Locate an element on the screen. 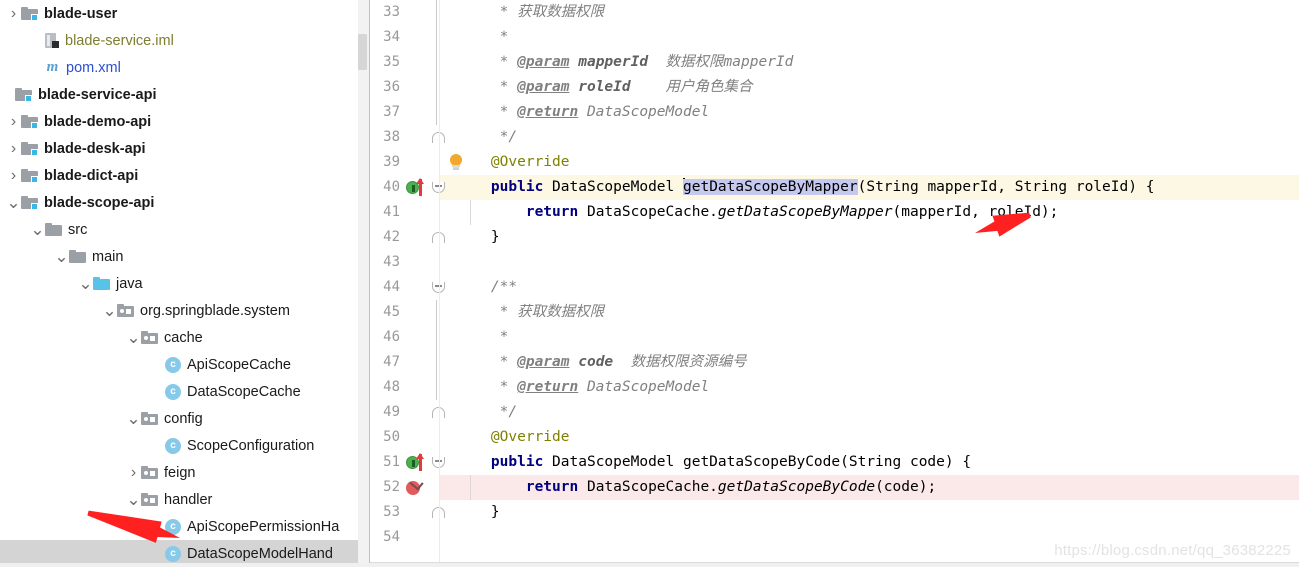  tree-item-pom-xml: m pom.xml is located at coordinates (184, 67).